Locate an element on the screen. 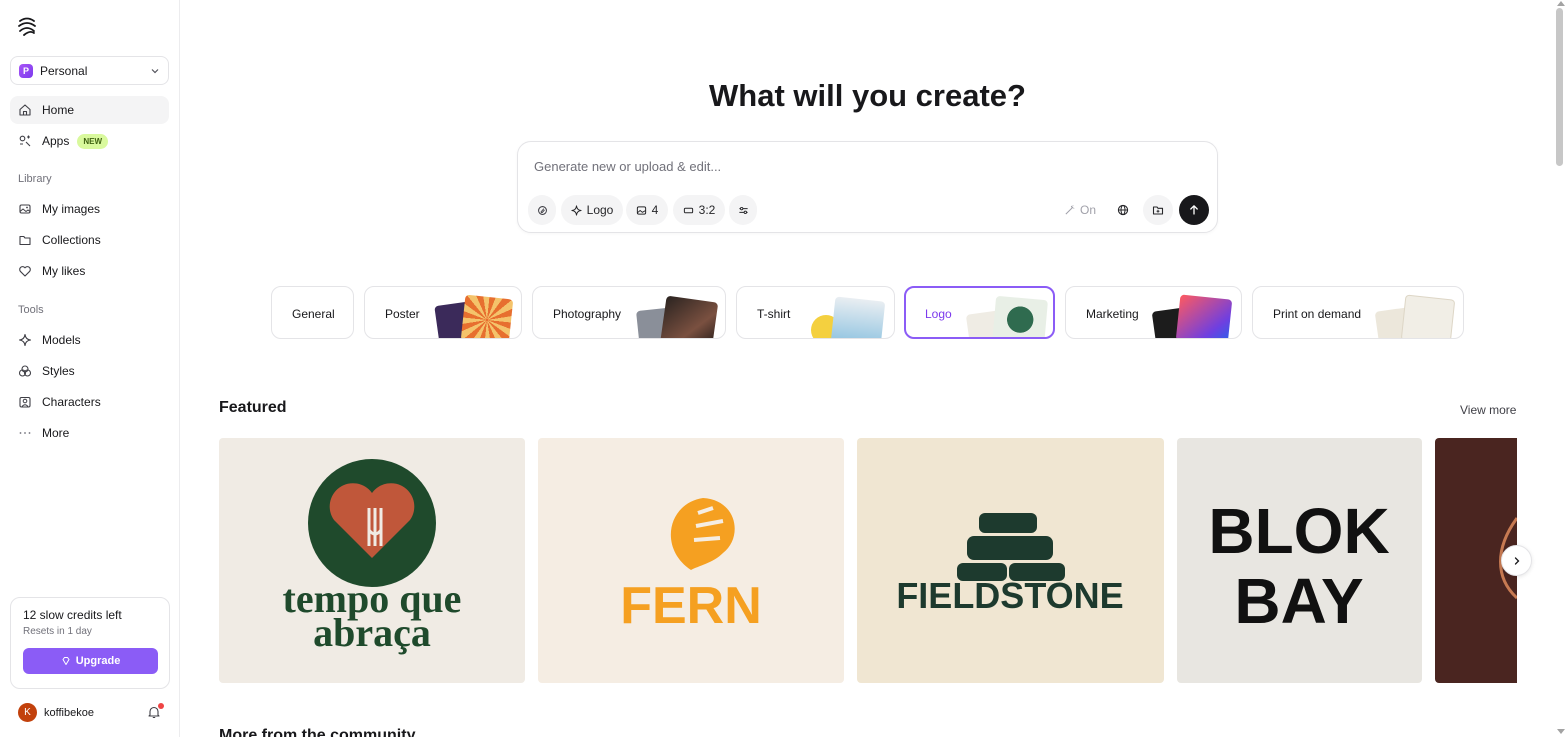  count-chip: 4 is located at coordinates (647, 210).